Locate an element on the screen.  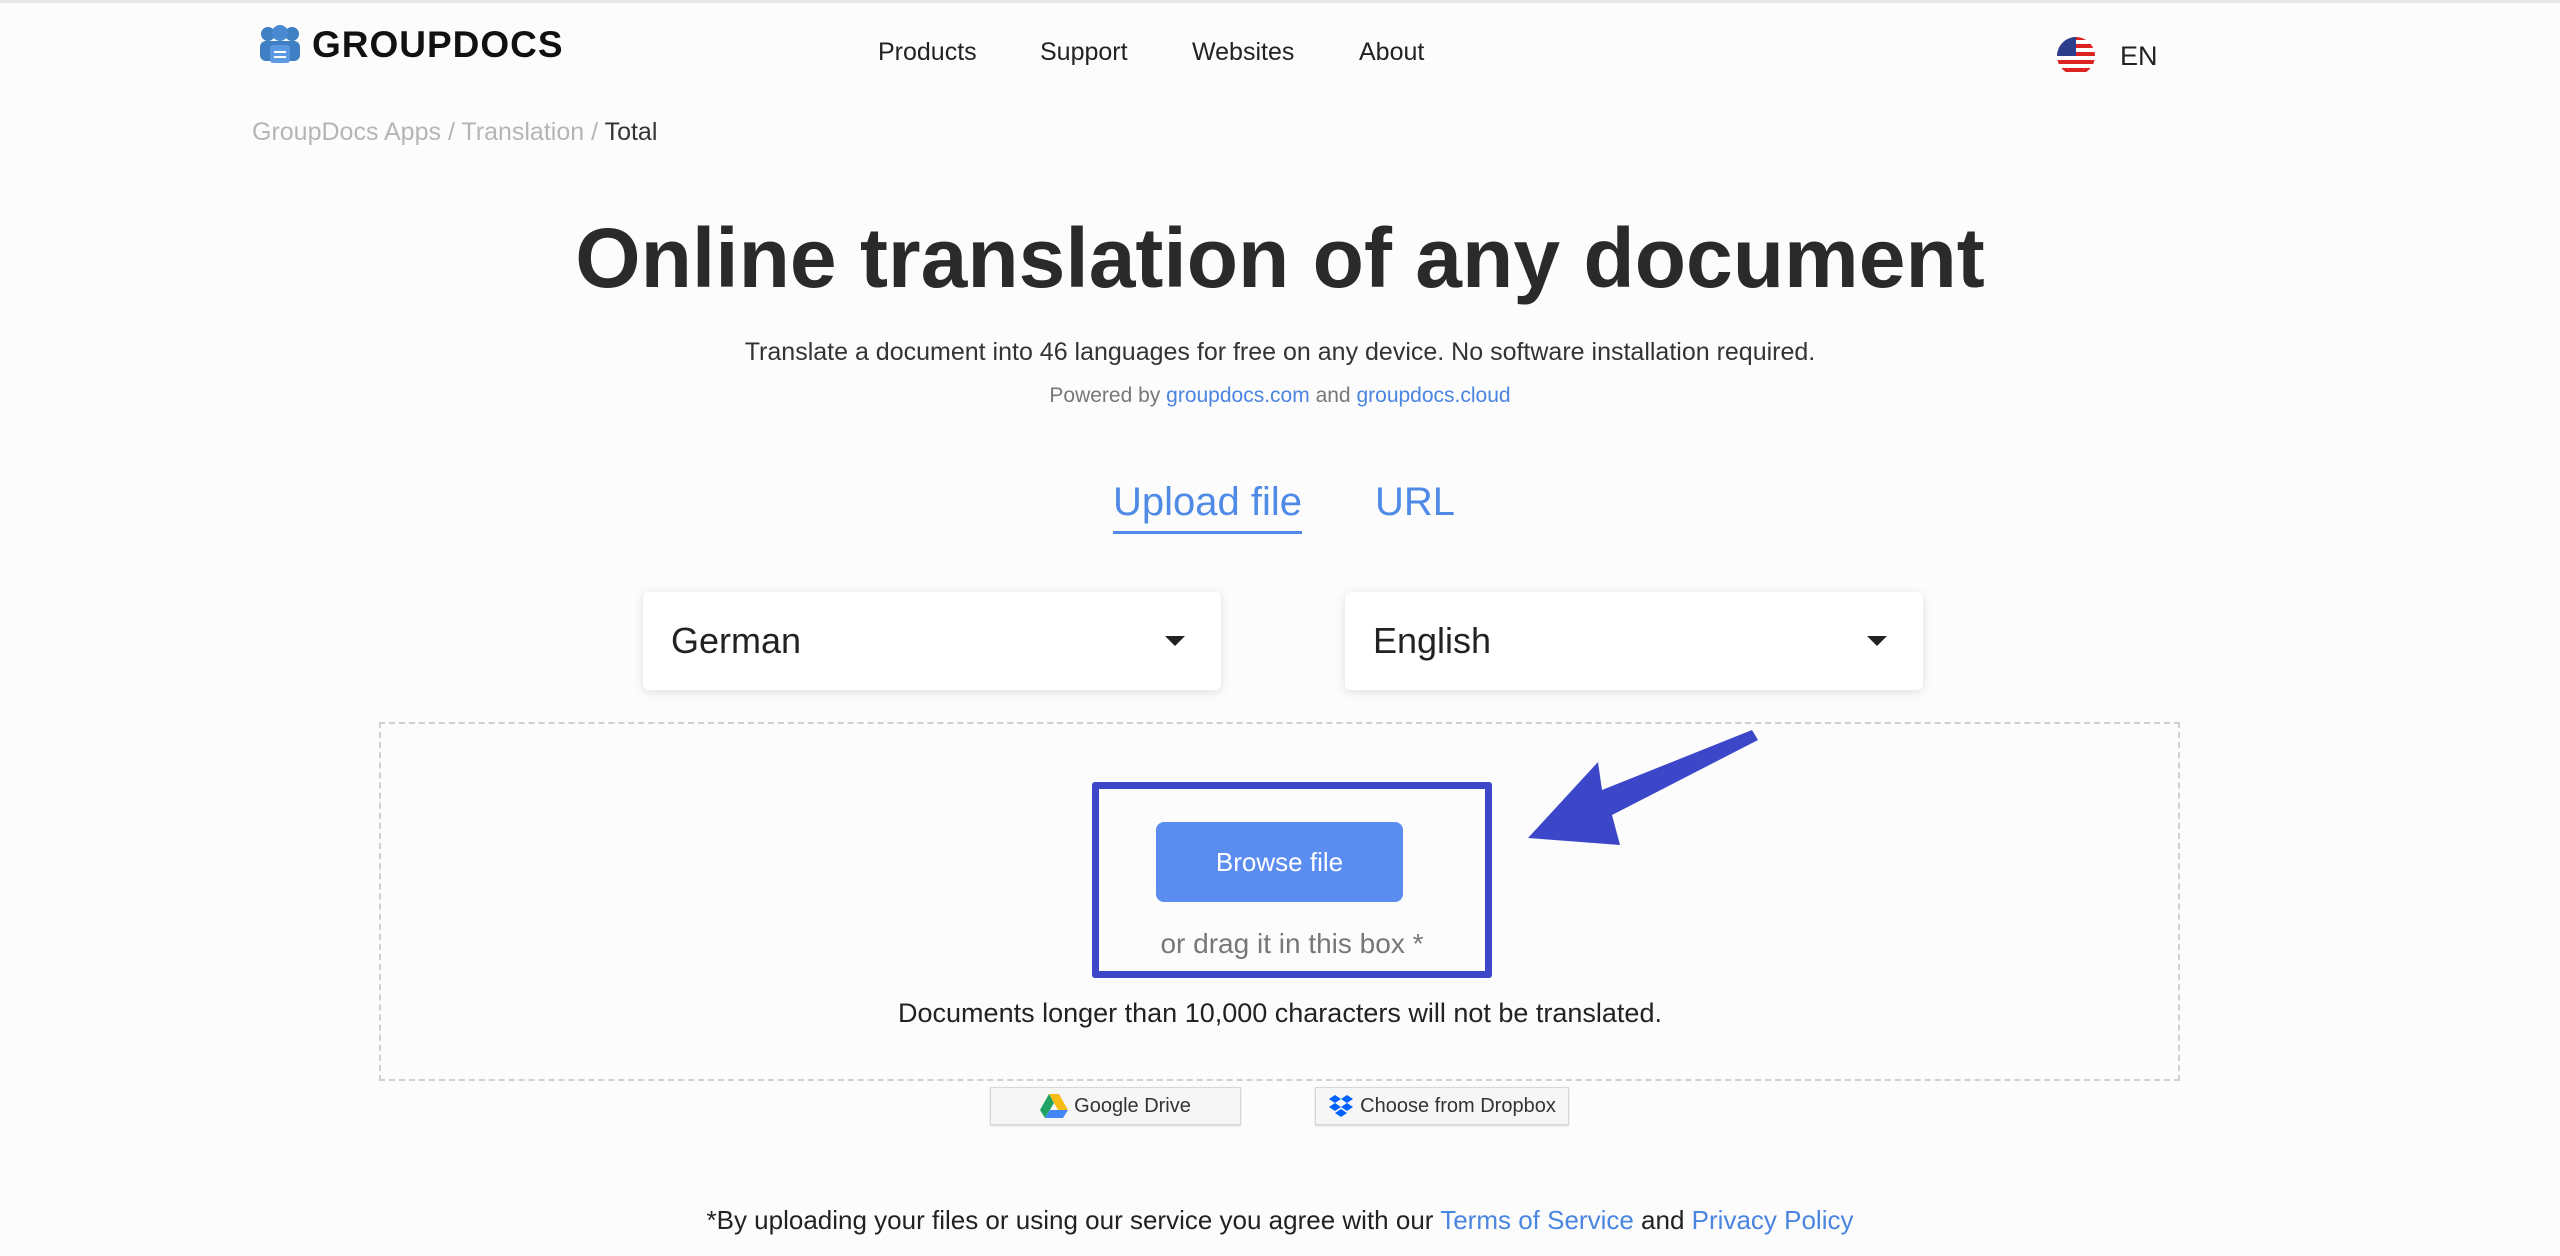
powered-prefix: Powered by is located at coordinates (1105, 395).